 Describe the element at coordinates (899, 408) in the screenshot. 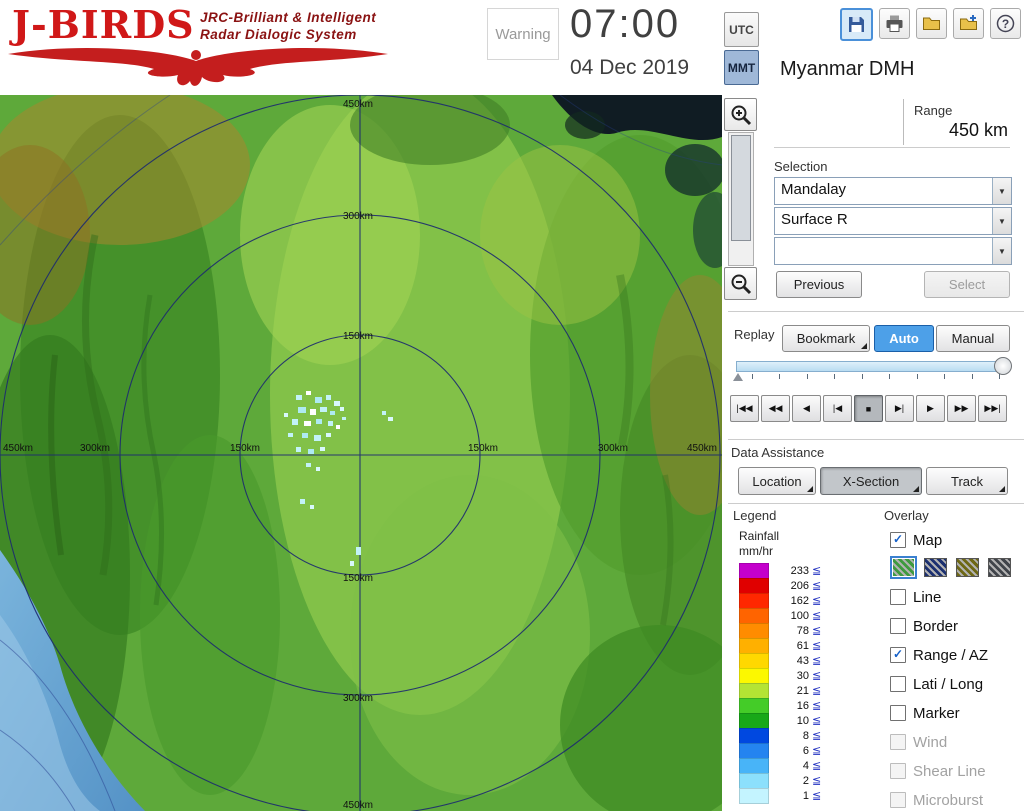

I see `step-forward-button: ▶|` at that location.